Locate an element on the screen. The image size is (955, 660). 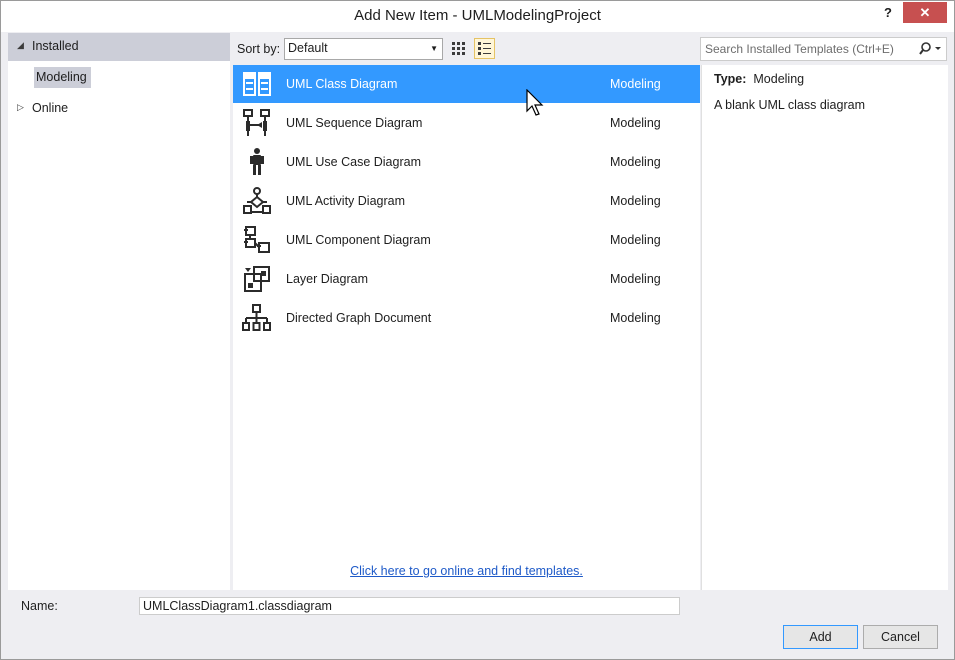
search-installed-templates-input: Search Installed Templates (Ctrl+E) is located at coordinates (823, 49).